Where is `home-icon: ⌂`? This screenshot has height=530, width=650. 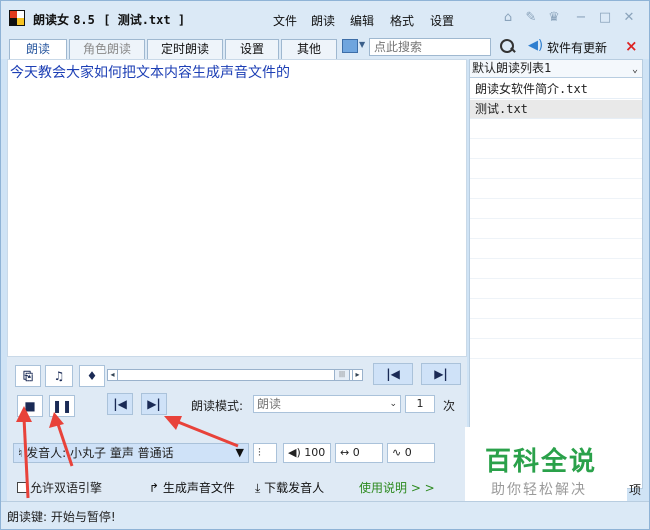 home-icon: ⌂ is located at coordinates (508, 18).